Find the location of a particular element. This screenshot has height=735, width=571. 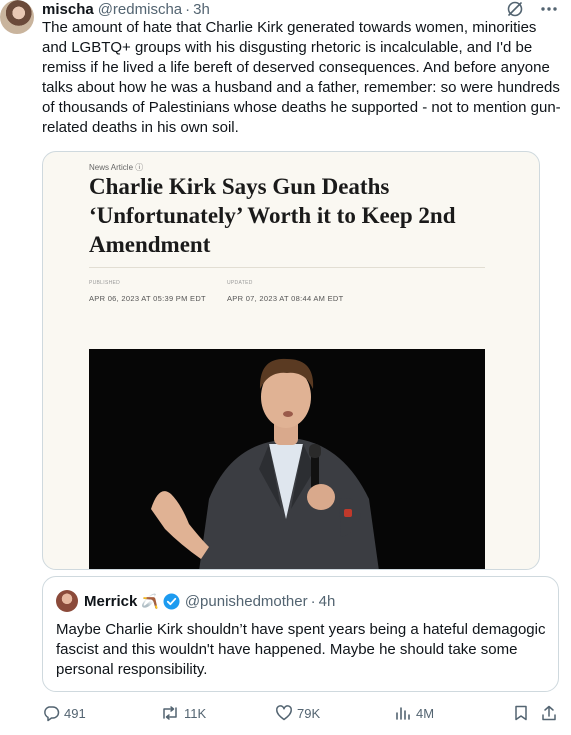

reply-button: 491 is located at coordinates (64, 713).